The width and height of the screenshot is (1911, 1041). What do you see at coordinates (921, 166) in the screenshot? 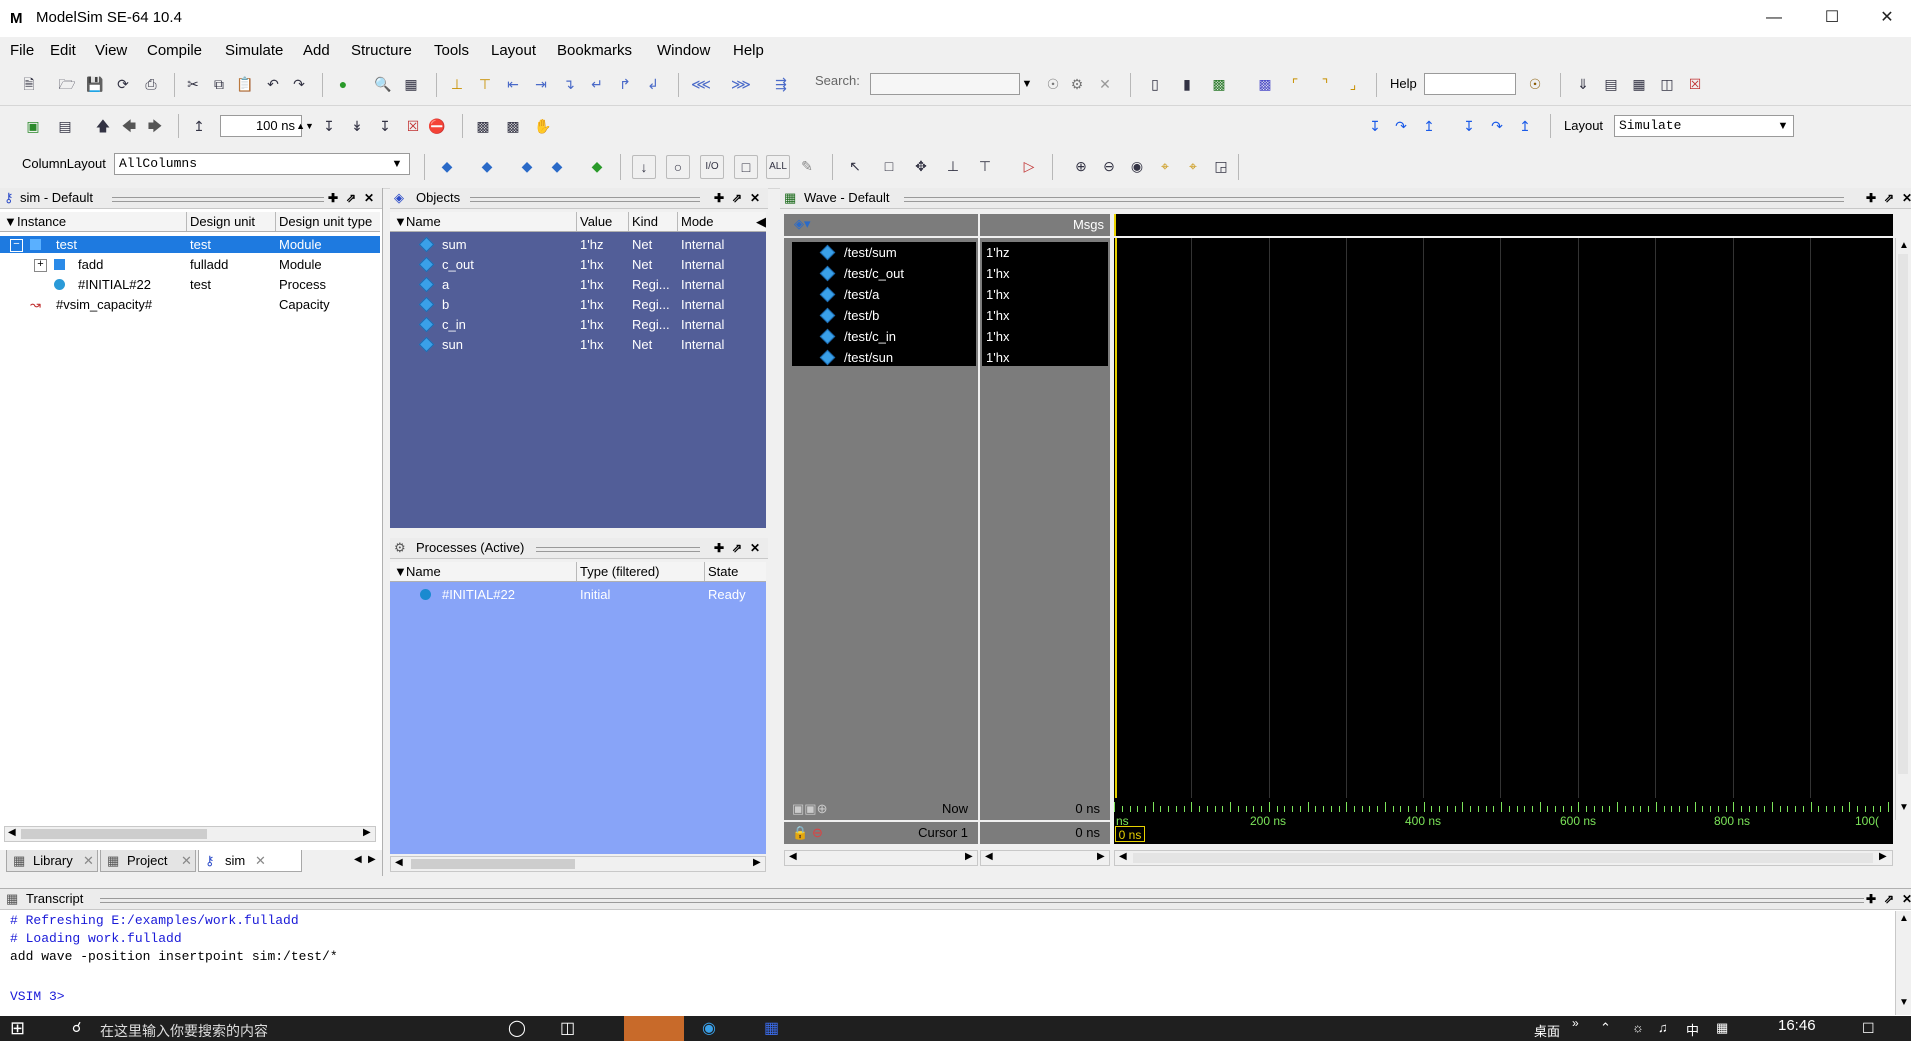
I see `pan-icon: ✥` at bounding box center [921, 166].